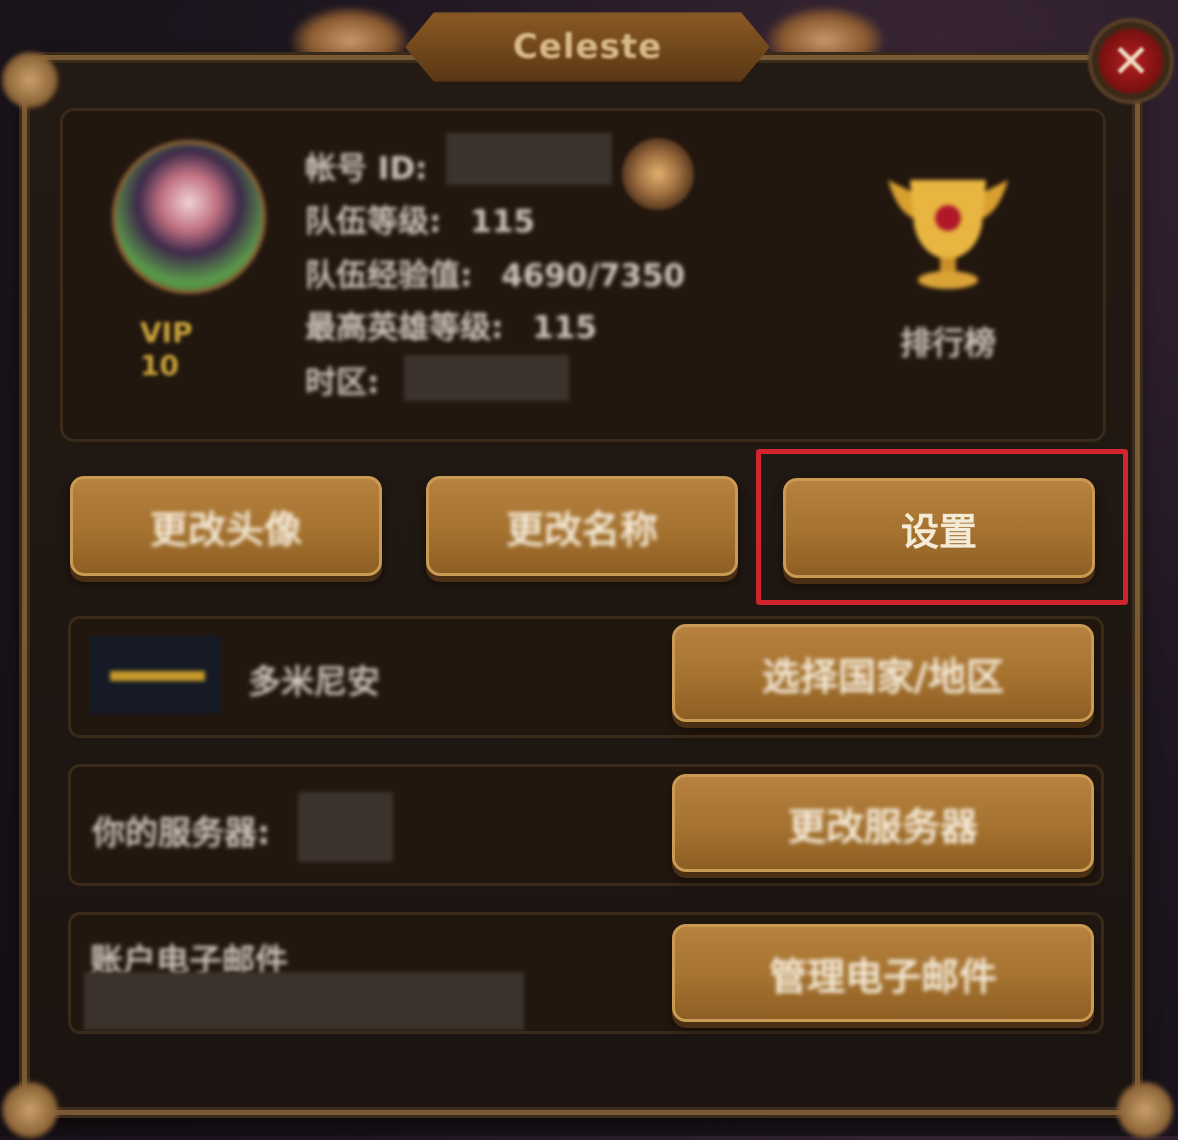  I want to click on avatar, so click(189, 217).